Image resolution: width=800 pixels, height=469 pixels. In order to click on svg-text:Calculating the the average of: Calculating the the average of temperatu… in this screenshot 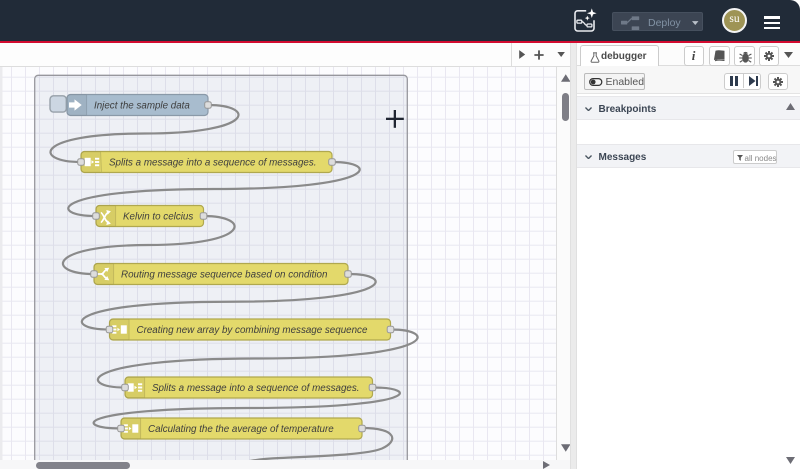, I will do `click(241, 429)`.